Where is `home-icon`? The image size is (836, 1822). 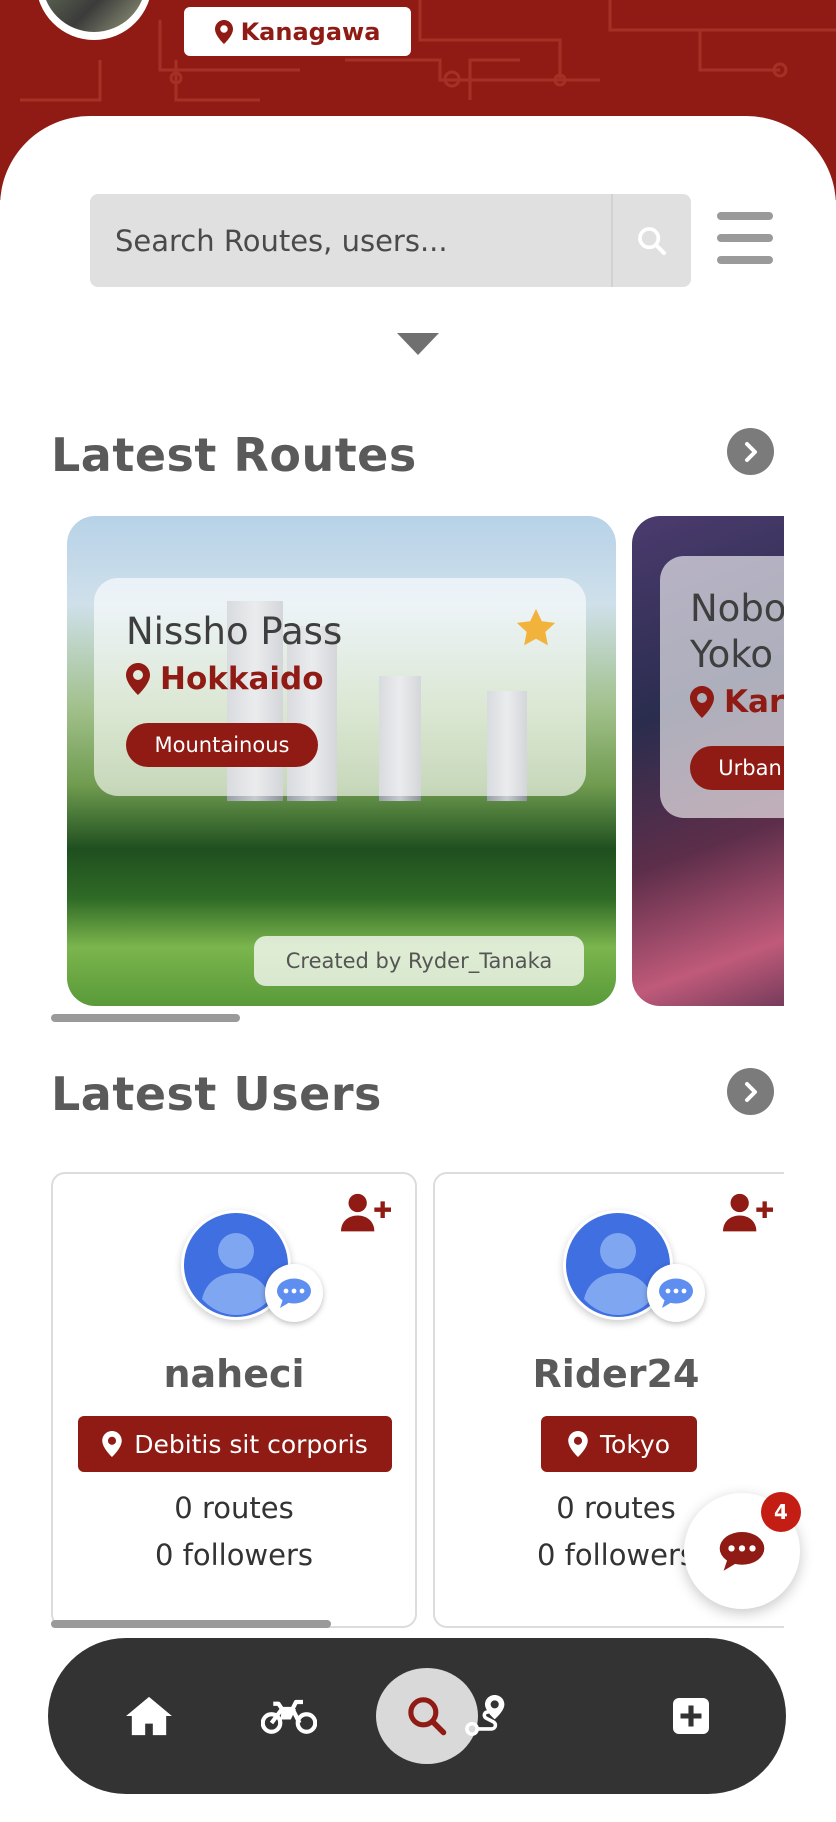 home-icon is located at coordinates (149, 1716).